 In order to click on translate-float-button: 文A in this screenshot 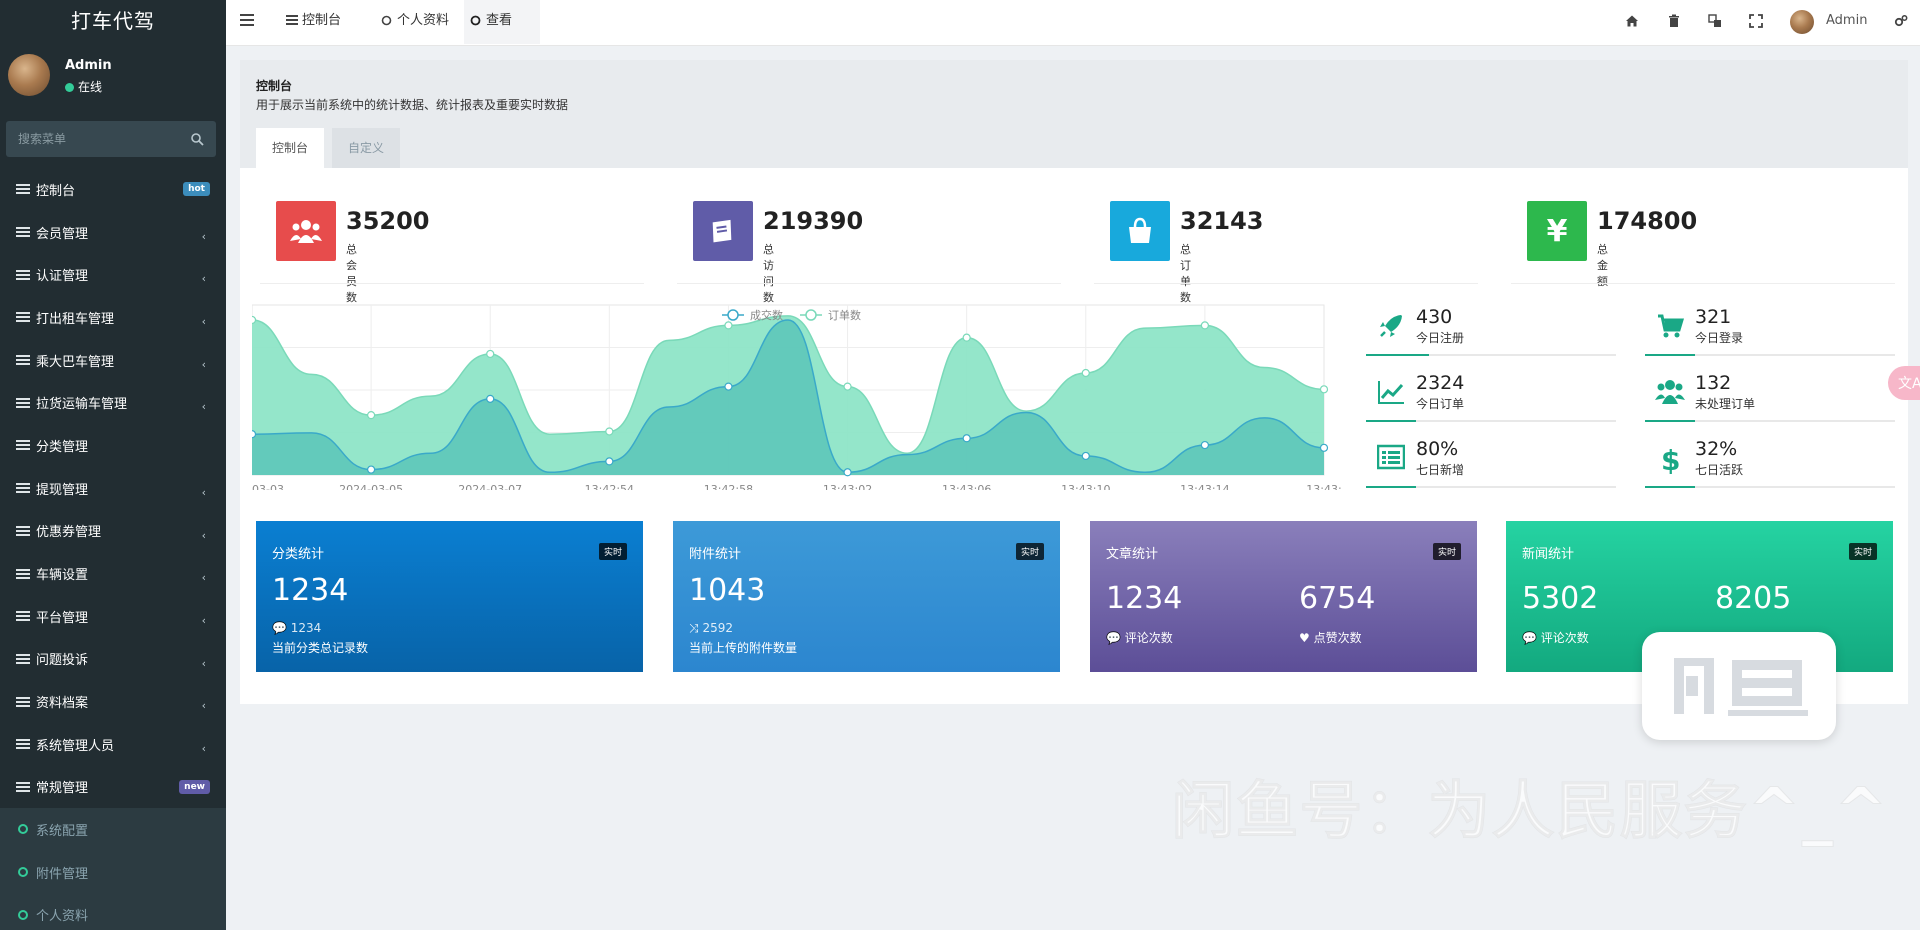, I will do `click(1904, 383)`.